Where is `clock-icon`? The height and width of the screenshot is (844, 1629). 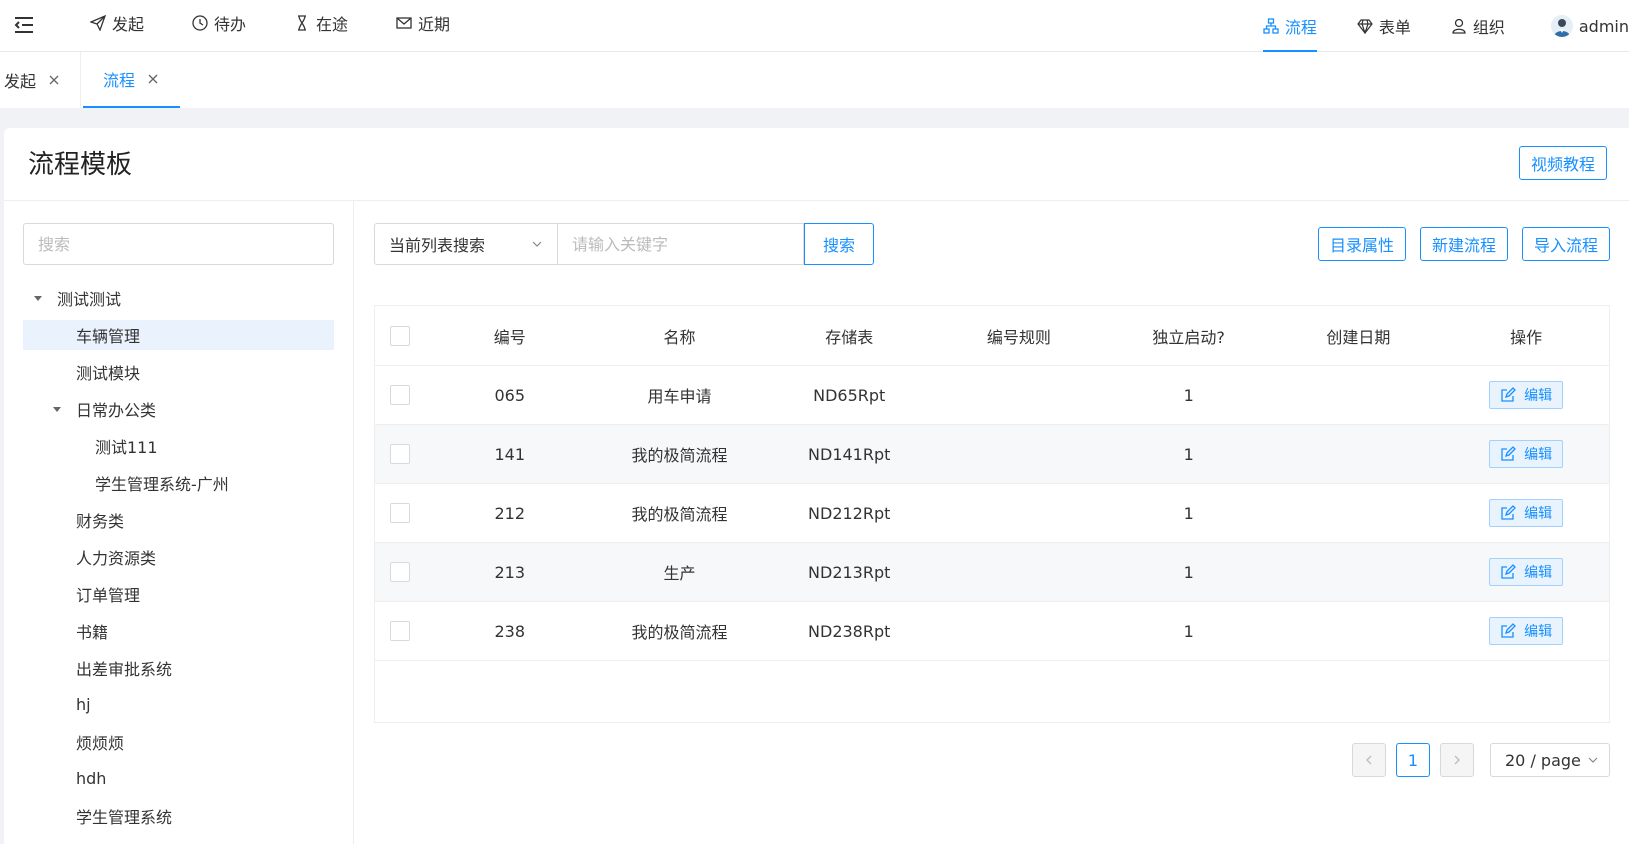 clock-icon is located at coordinates (200, 23).